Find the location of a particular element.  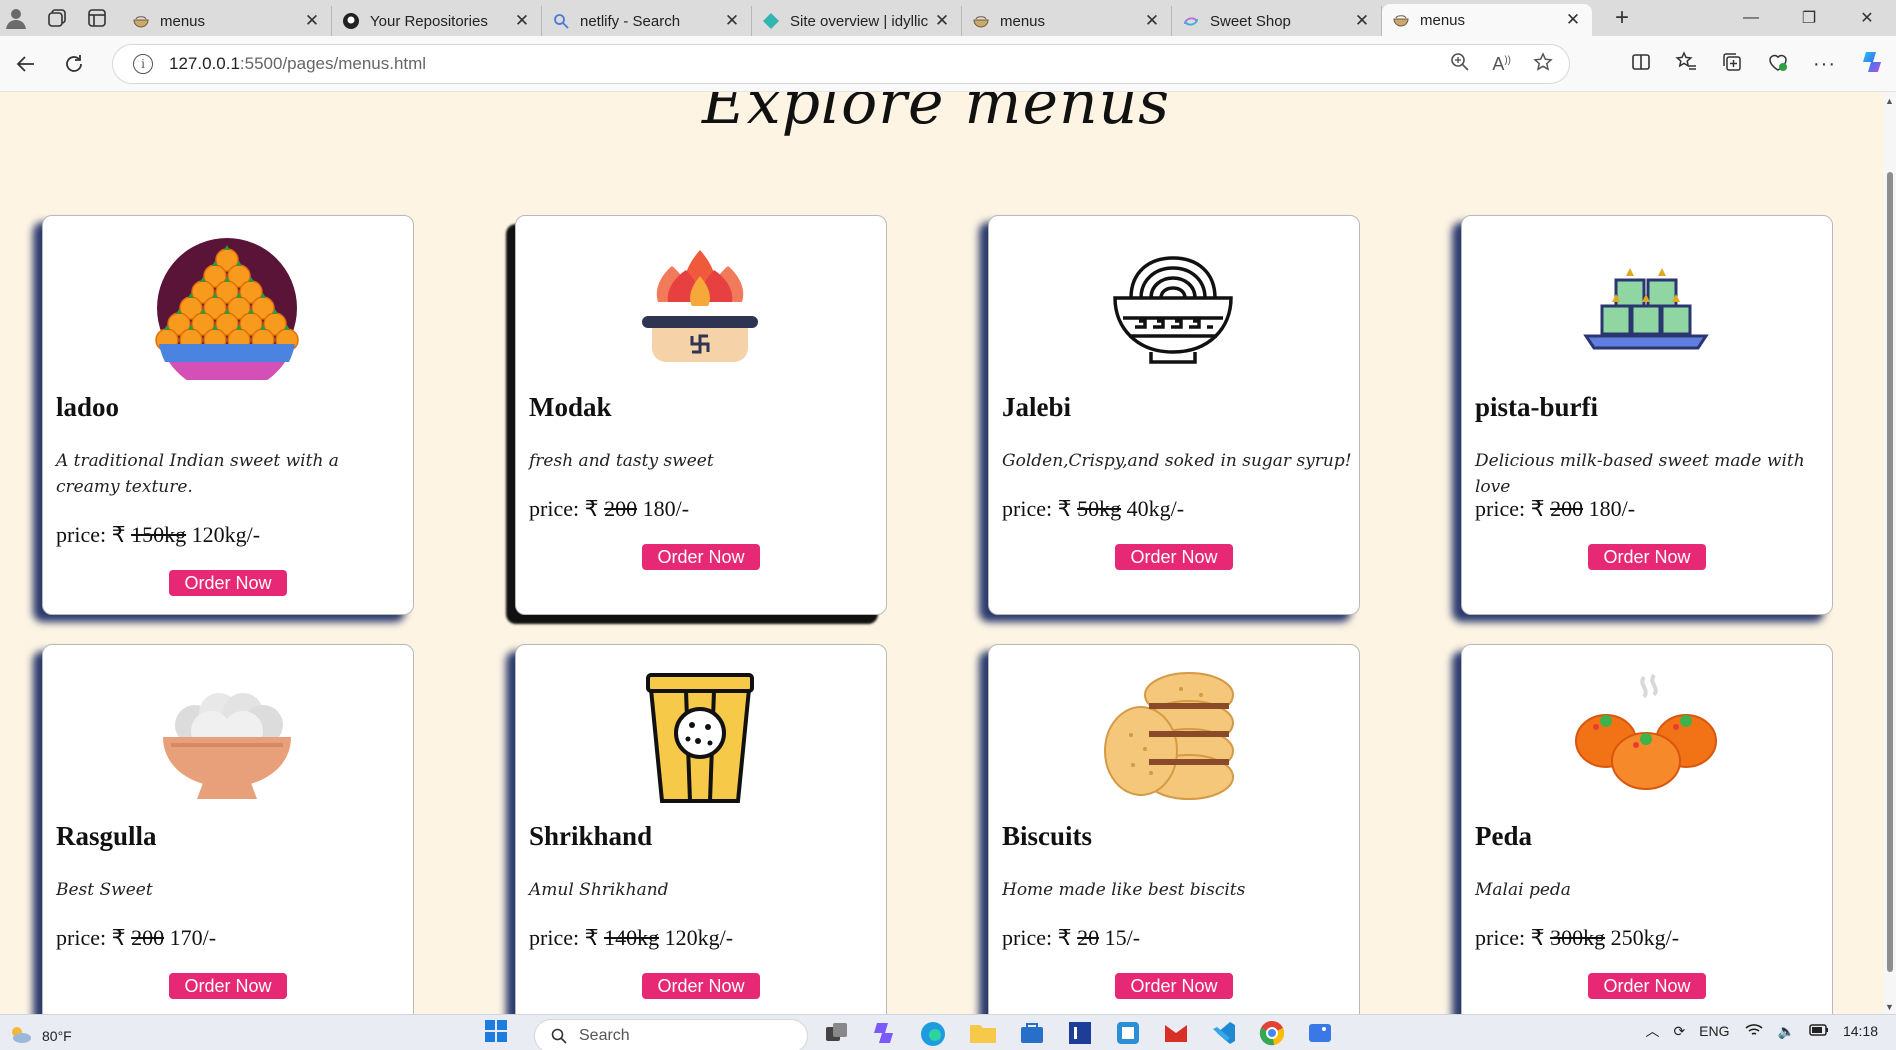

favorite-star-icon is located at coordinates (1543, 64).